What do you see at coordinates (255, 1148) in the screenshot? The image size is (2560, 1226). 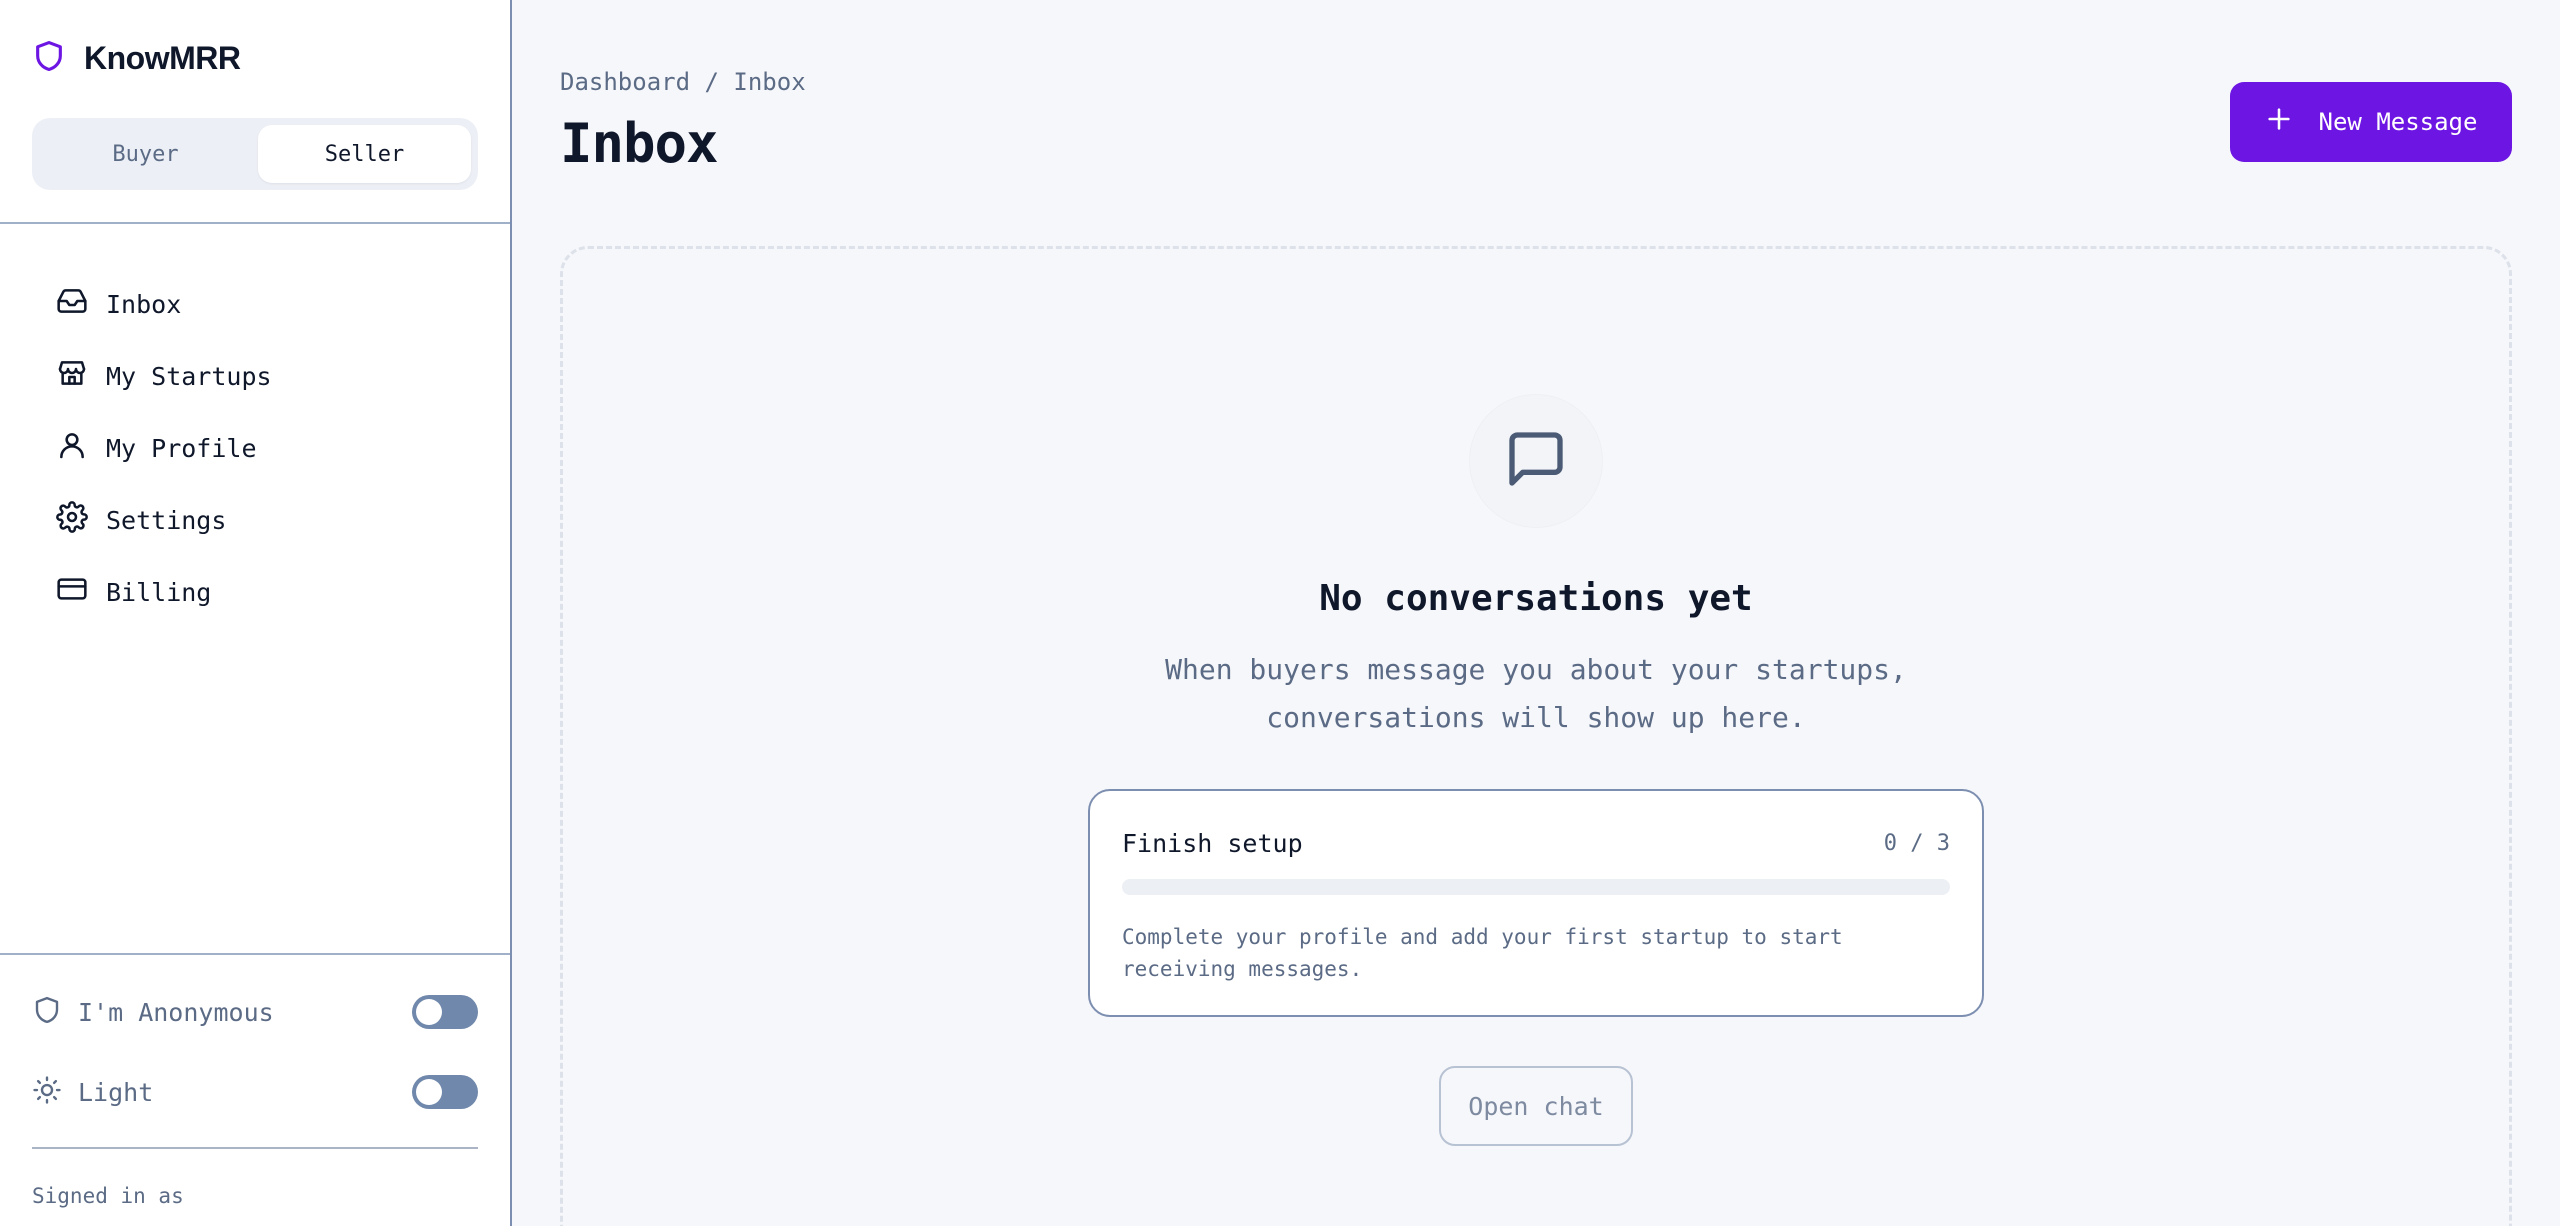 I see `footer-divider` at bounding box center [255, 1148].